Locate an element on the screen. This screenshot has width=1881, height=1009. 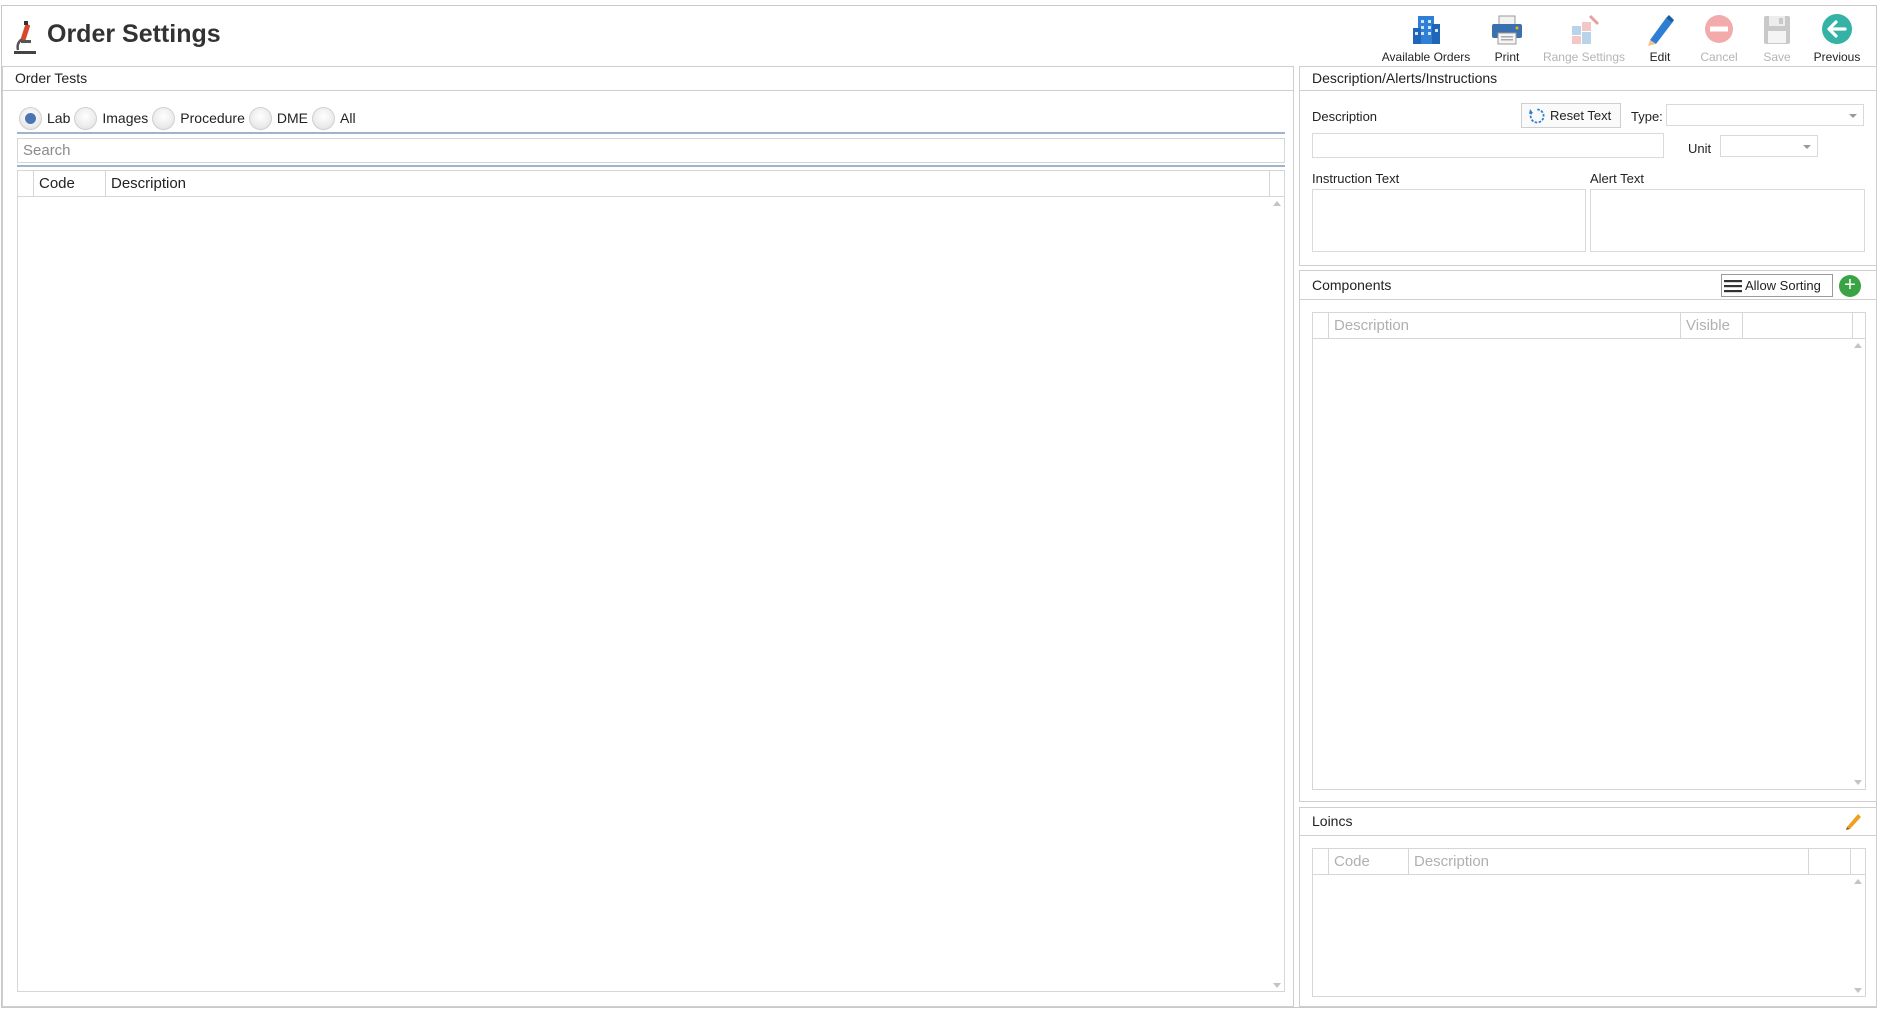
previous-button: Previous is located at coordinates (1837, 36).